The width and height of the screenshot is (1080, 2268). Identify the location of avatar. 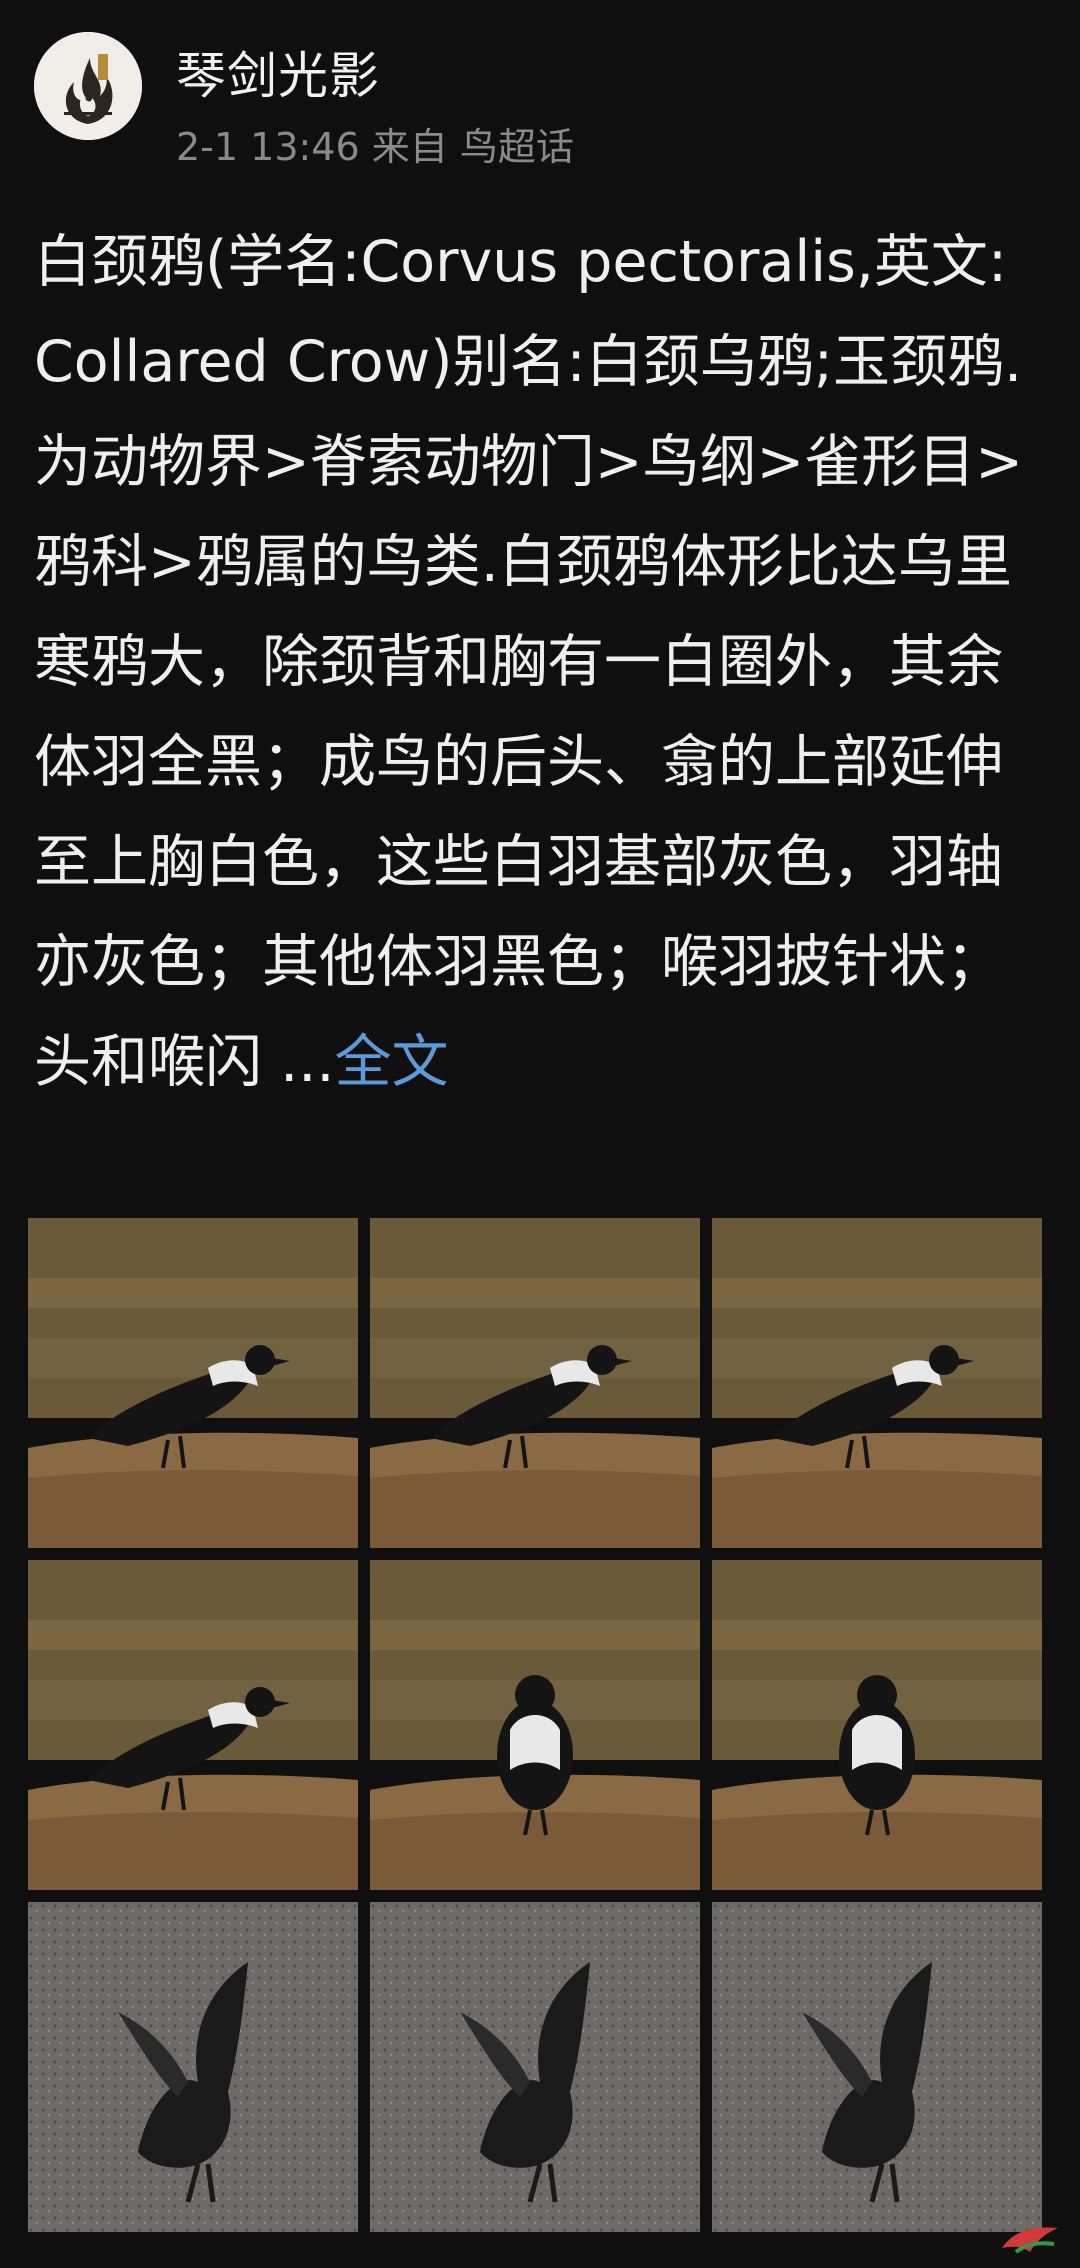
(88, 86).